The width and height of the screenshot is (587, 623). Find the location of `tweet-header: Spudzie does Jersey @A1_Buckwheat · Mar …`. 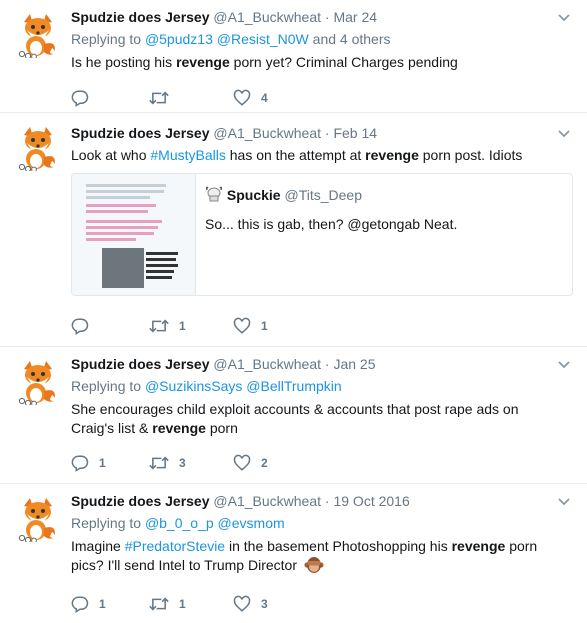

tweet-header: Spudzie does Jersey @A1_Buckwheat · Mar … is located at coordinates (322, 17).